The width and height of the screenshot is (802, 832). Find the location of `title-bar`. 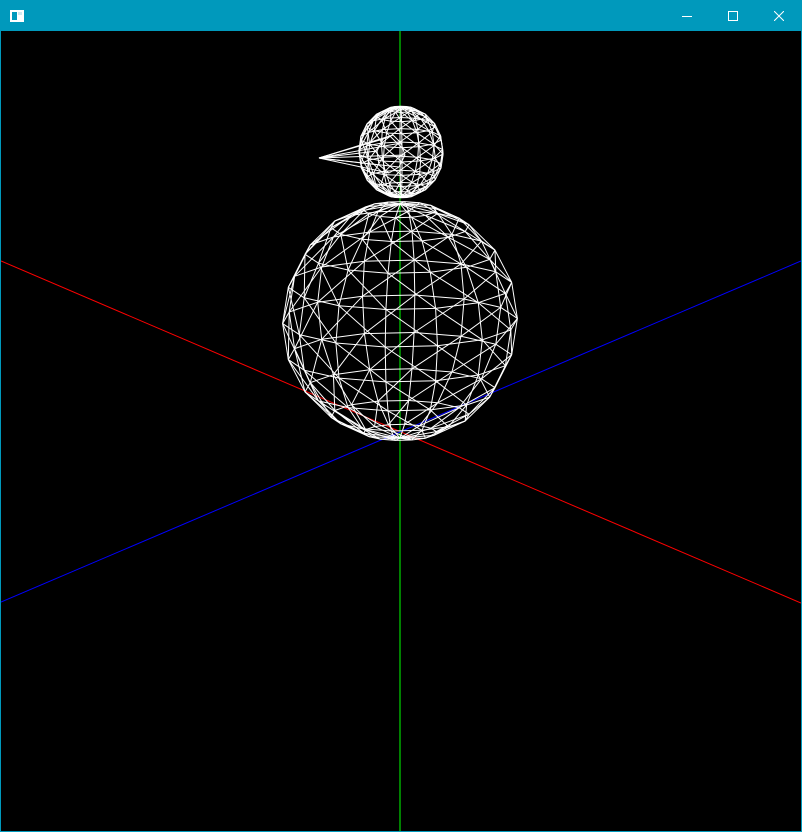

title-bar is located at coordinates (401, 16).